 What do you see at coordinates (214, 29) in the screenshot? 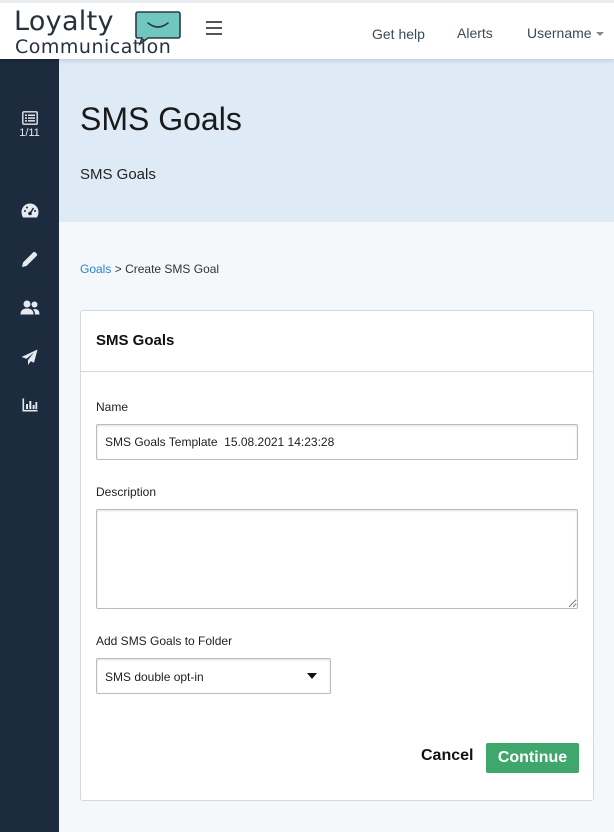
I see `hamburger-menu-icon` at bounding box center [214, 29].